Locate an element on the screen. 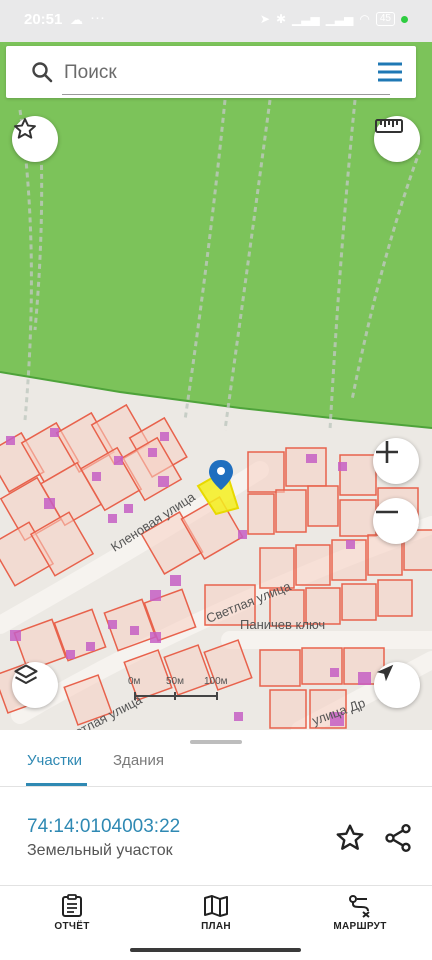 The width and height of the screenshot is (432, 960). parcel-type: Земельный участок is located at coordinates (100, 850).